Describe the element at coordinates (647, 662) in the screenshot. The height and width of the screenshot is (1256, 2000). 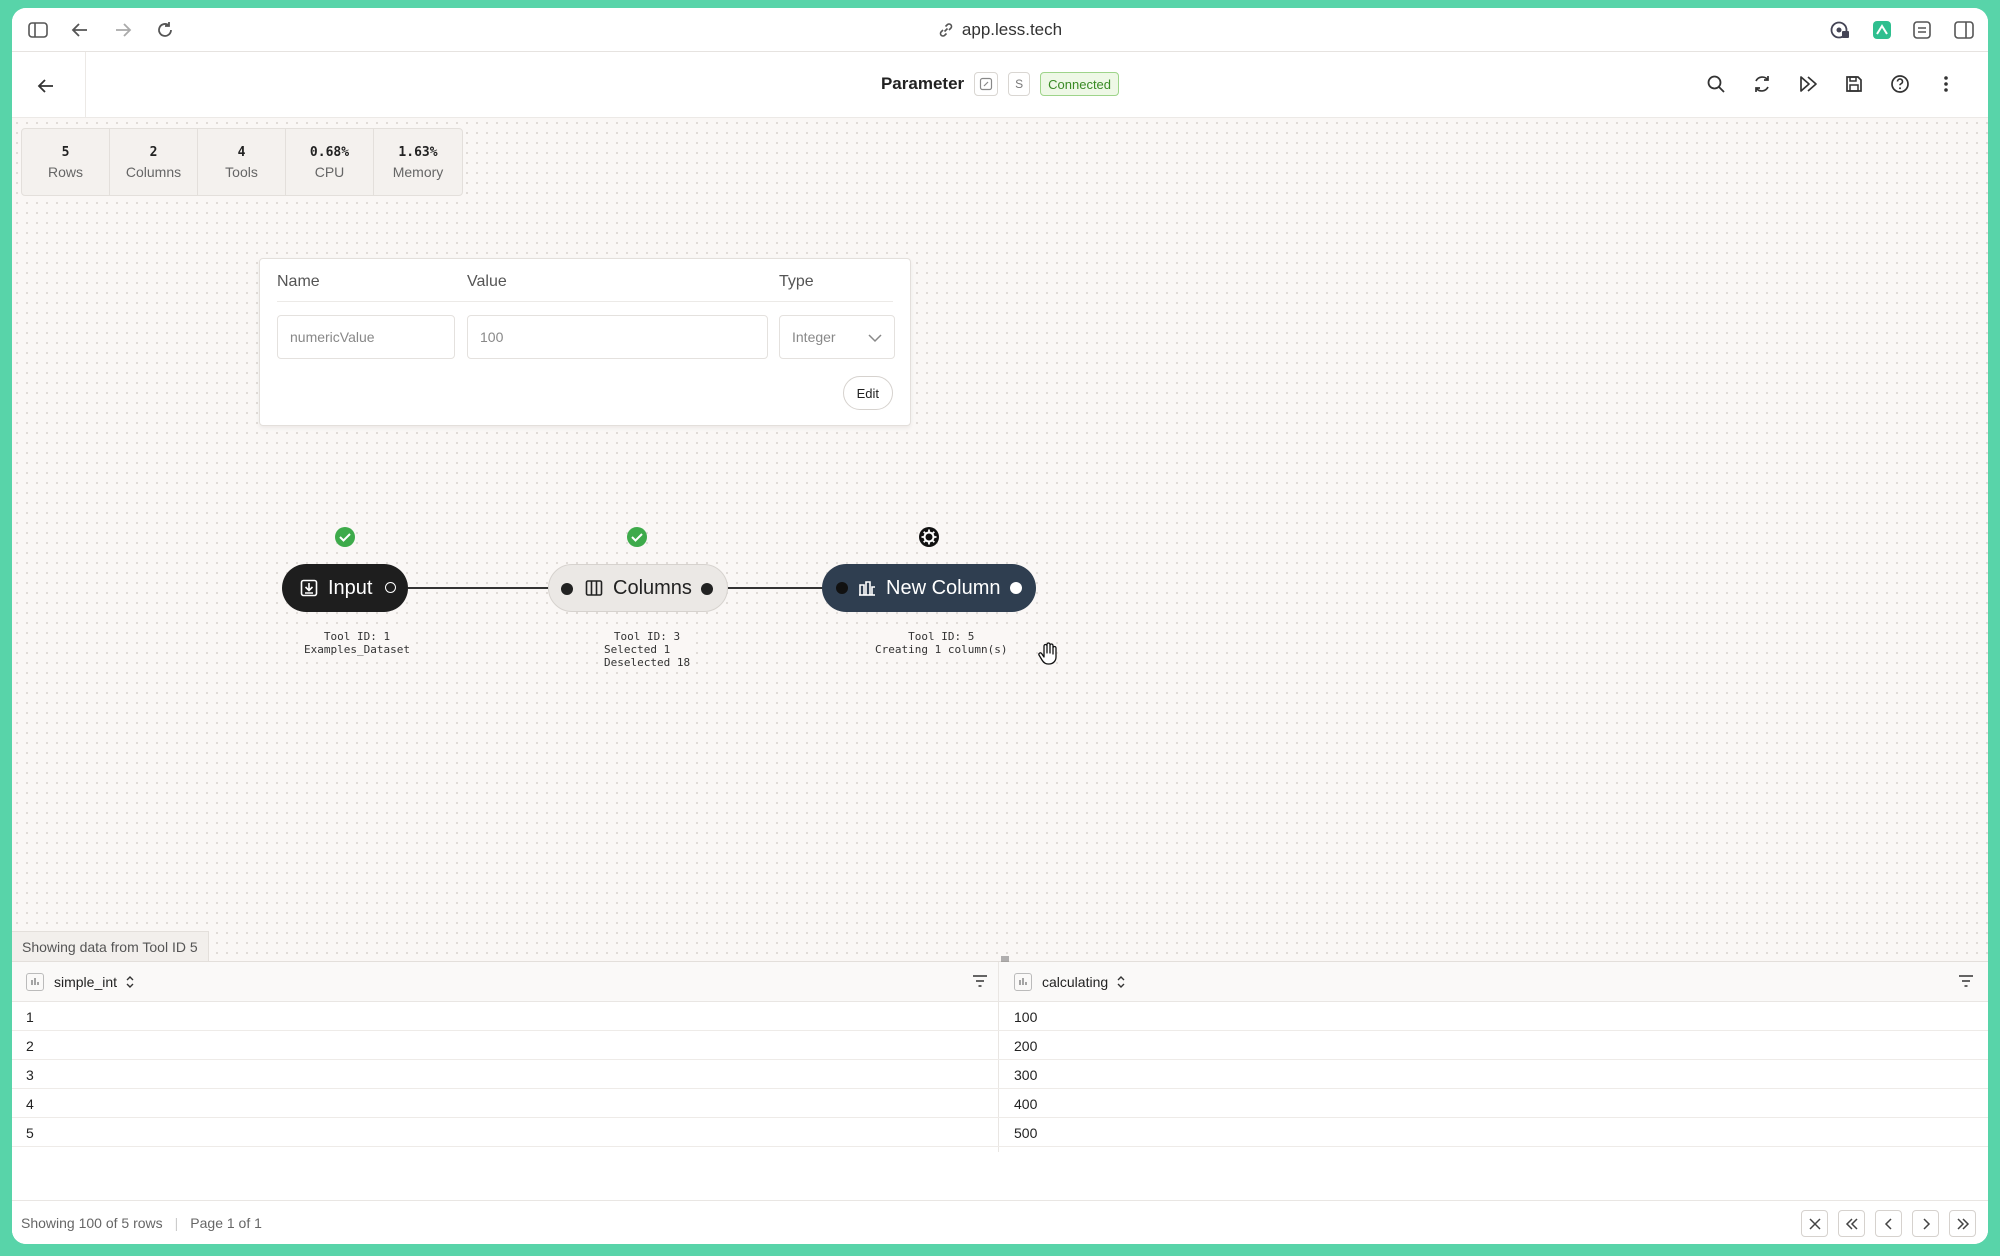
I see `meta-line: Deselected 18` at that location.